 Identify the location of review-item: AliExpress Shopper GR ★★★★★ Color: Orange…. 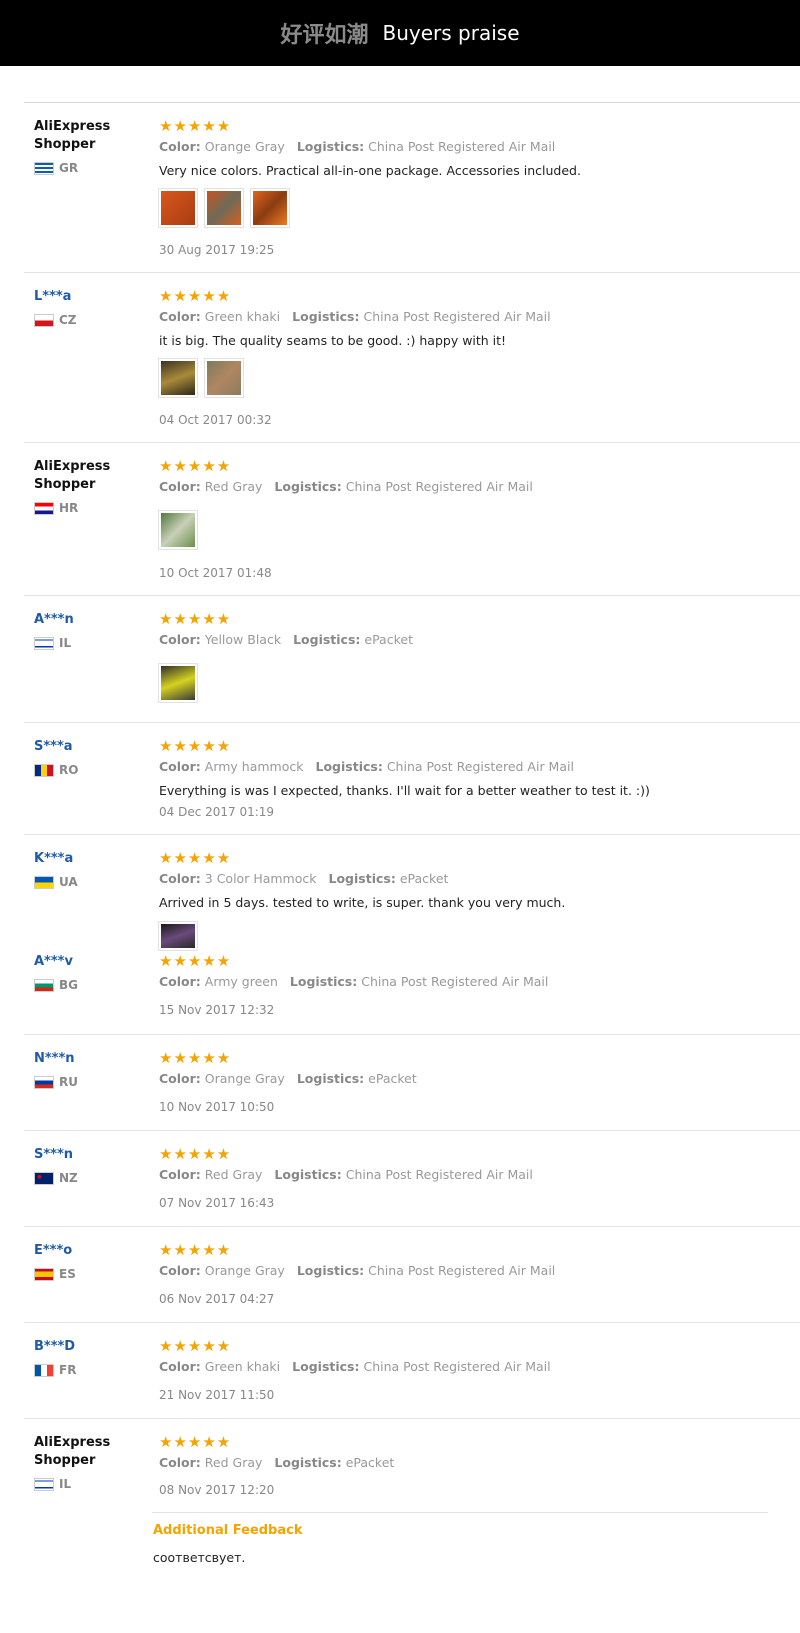
(412, 187).